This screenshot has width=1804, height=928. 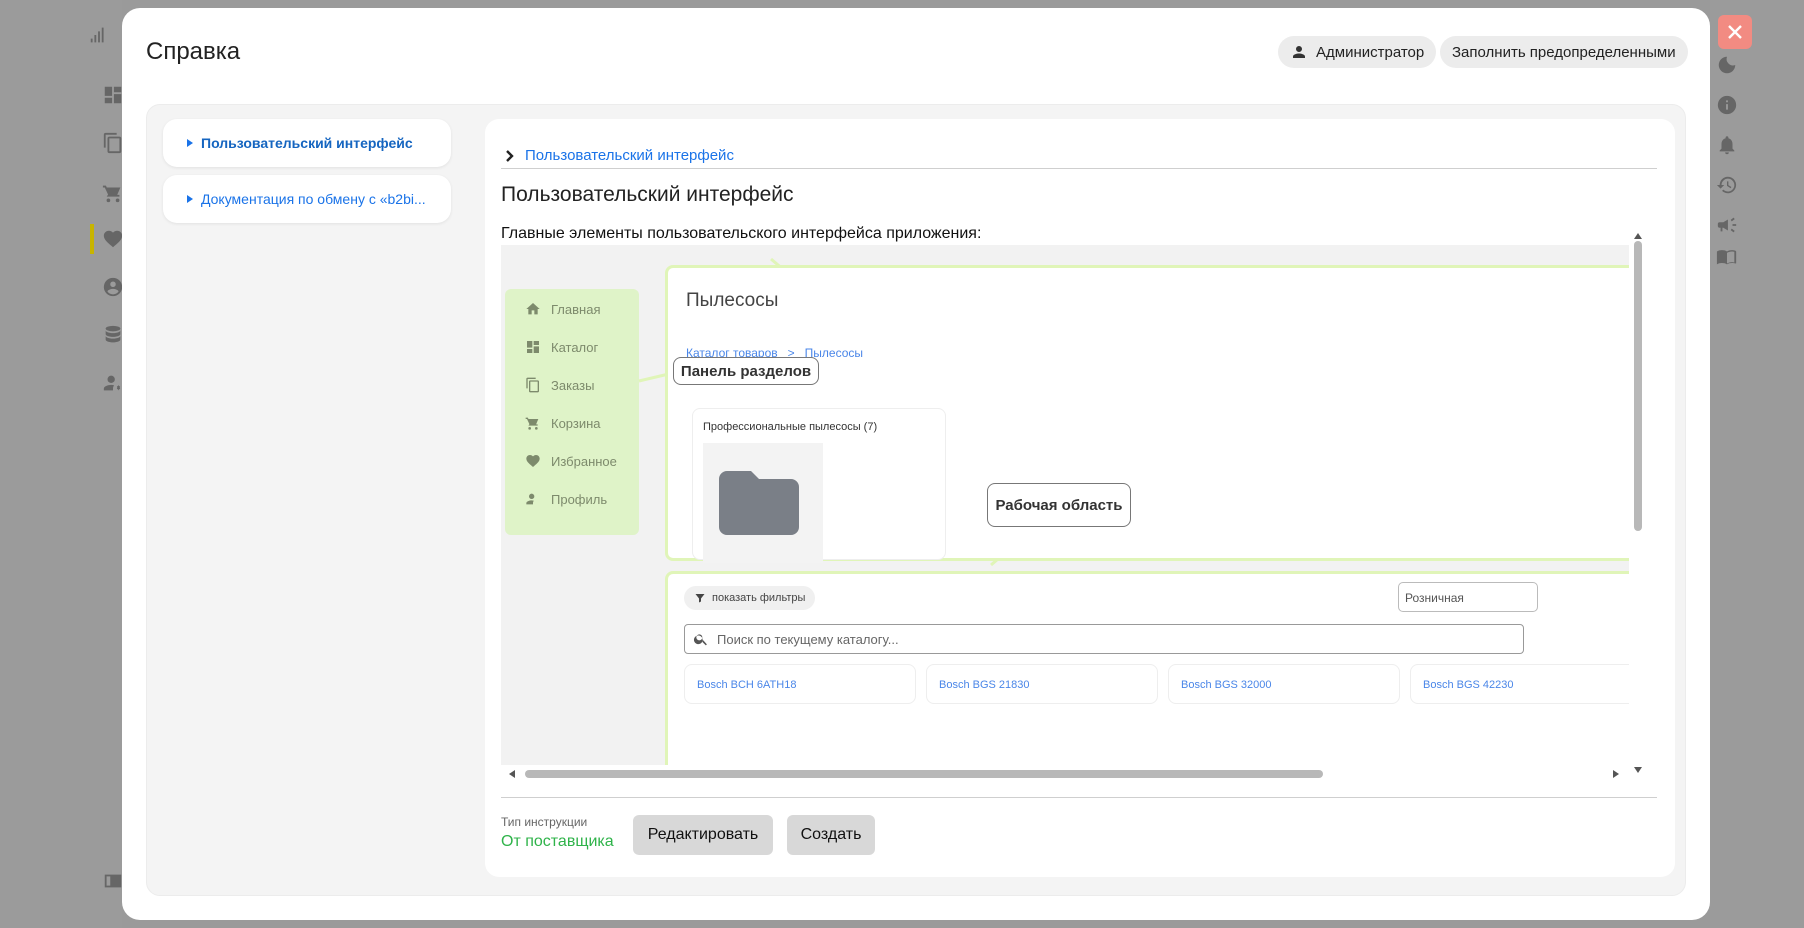 What do you see at coordinates (113, 143) in the screenshot?
I see `copy-icon` at bounding box center [113, 143].